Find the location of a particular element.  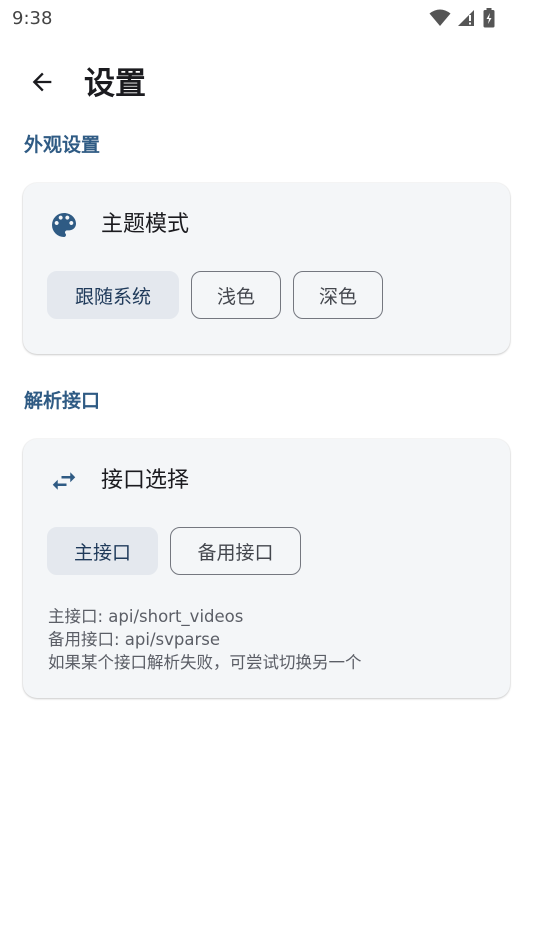

arrow-left-icon is located at coordinates (42, 84).